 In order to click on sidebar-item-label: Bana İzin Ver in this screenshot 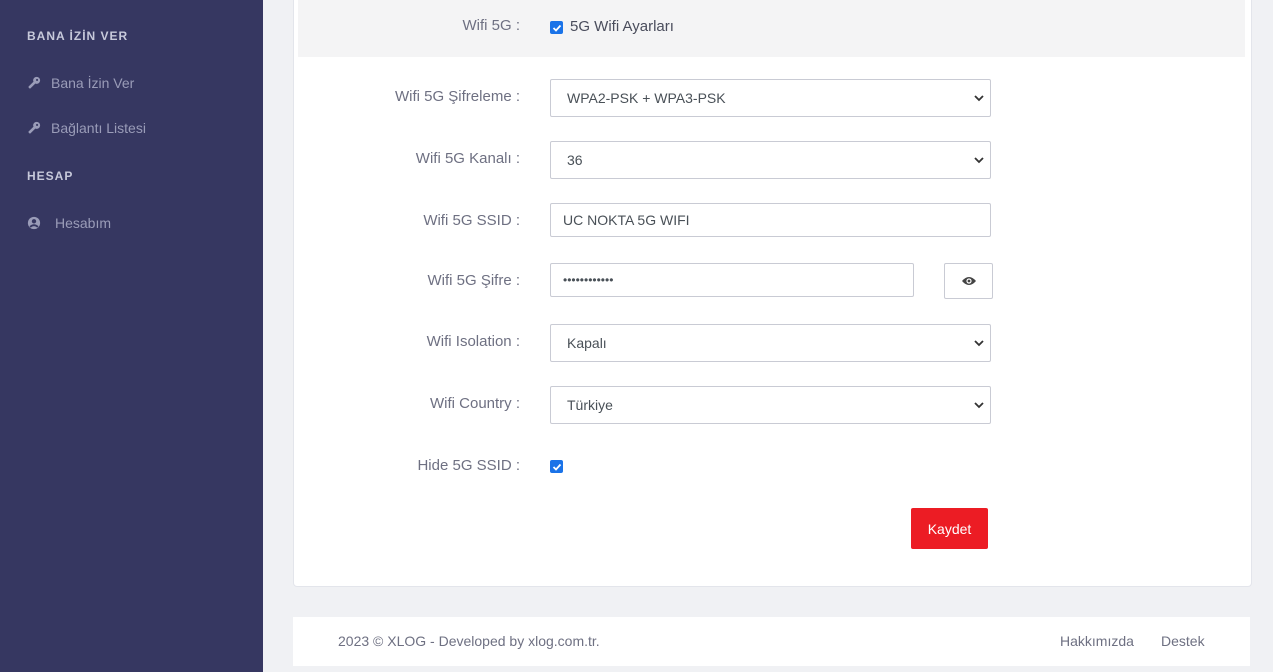, I will do `click(93, 83)`.